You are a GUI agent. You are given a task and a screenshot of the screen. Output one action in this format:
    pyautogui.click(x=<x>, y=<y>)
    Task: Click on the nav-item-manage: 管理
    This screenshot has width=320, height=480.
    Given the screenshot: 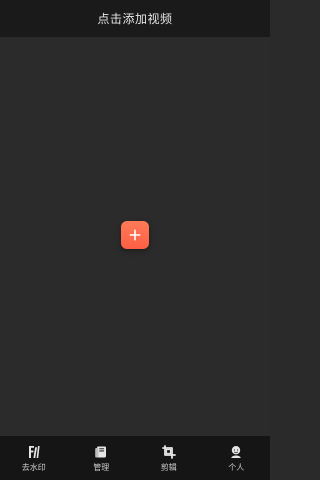 What is the action you would take?
    pyautogui.click(x=102, y=458)
    